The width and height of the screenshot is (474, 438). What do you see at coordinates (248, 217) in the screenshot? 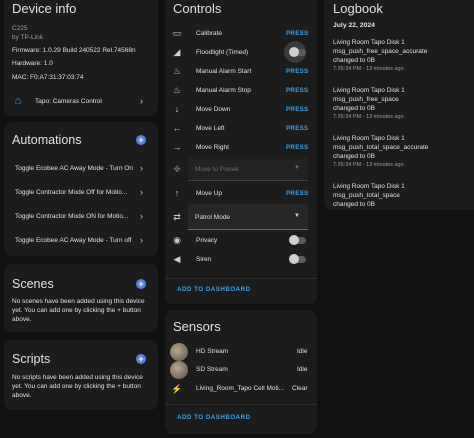
I see `patrol-mode-select: Patrol Mode ▼` at bounding box center [248, 217].